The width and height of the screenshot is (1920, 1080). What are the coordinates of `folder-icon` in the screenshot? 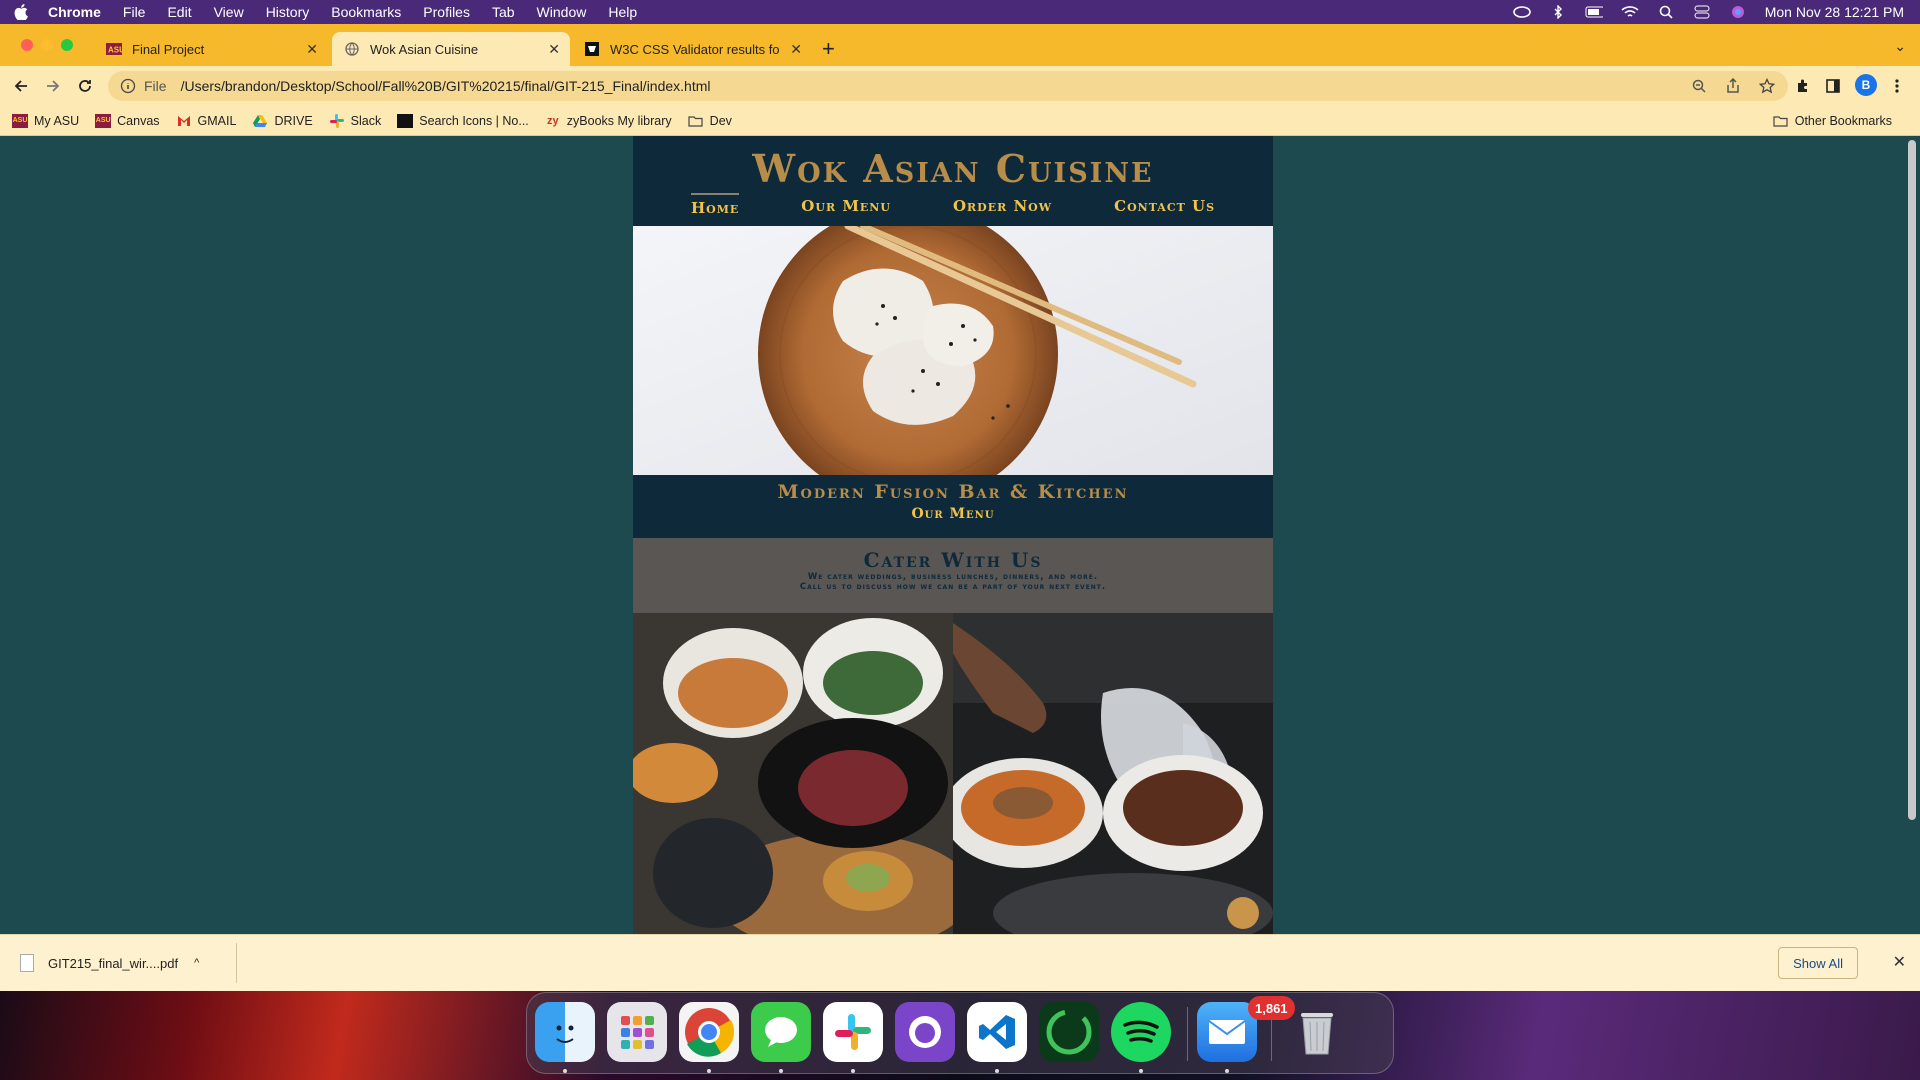 It's located at (696, 121).